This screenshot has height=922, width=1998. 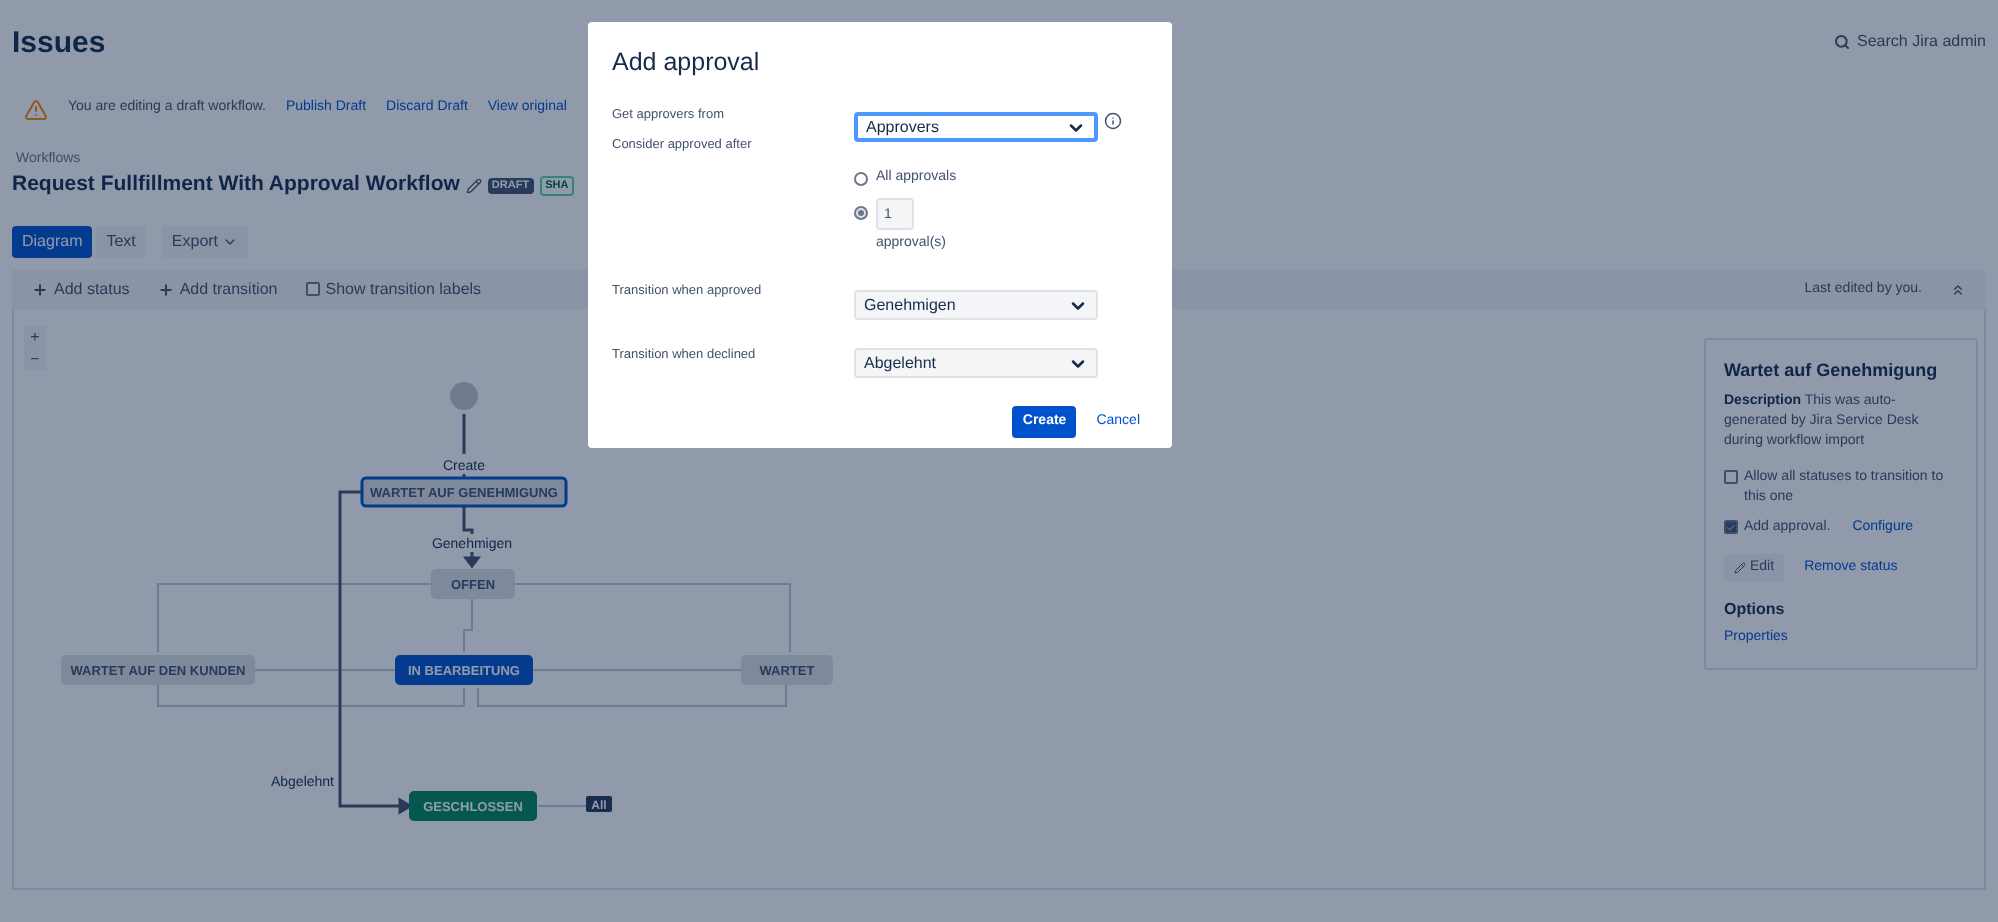 What do you see at coordinates (121, 241) in the screenshot?
I see `view-tab: Text` at bounding box center [121, 241].